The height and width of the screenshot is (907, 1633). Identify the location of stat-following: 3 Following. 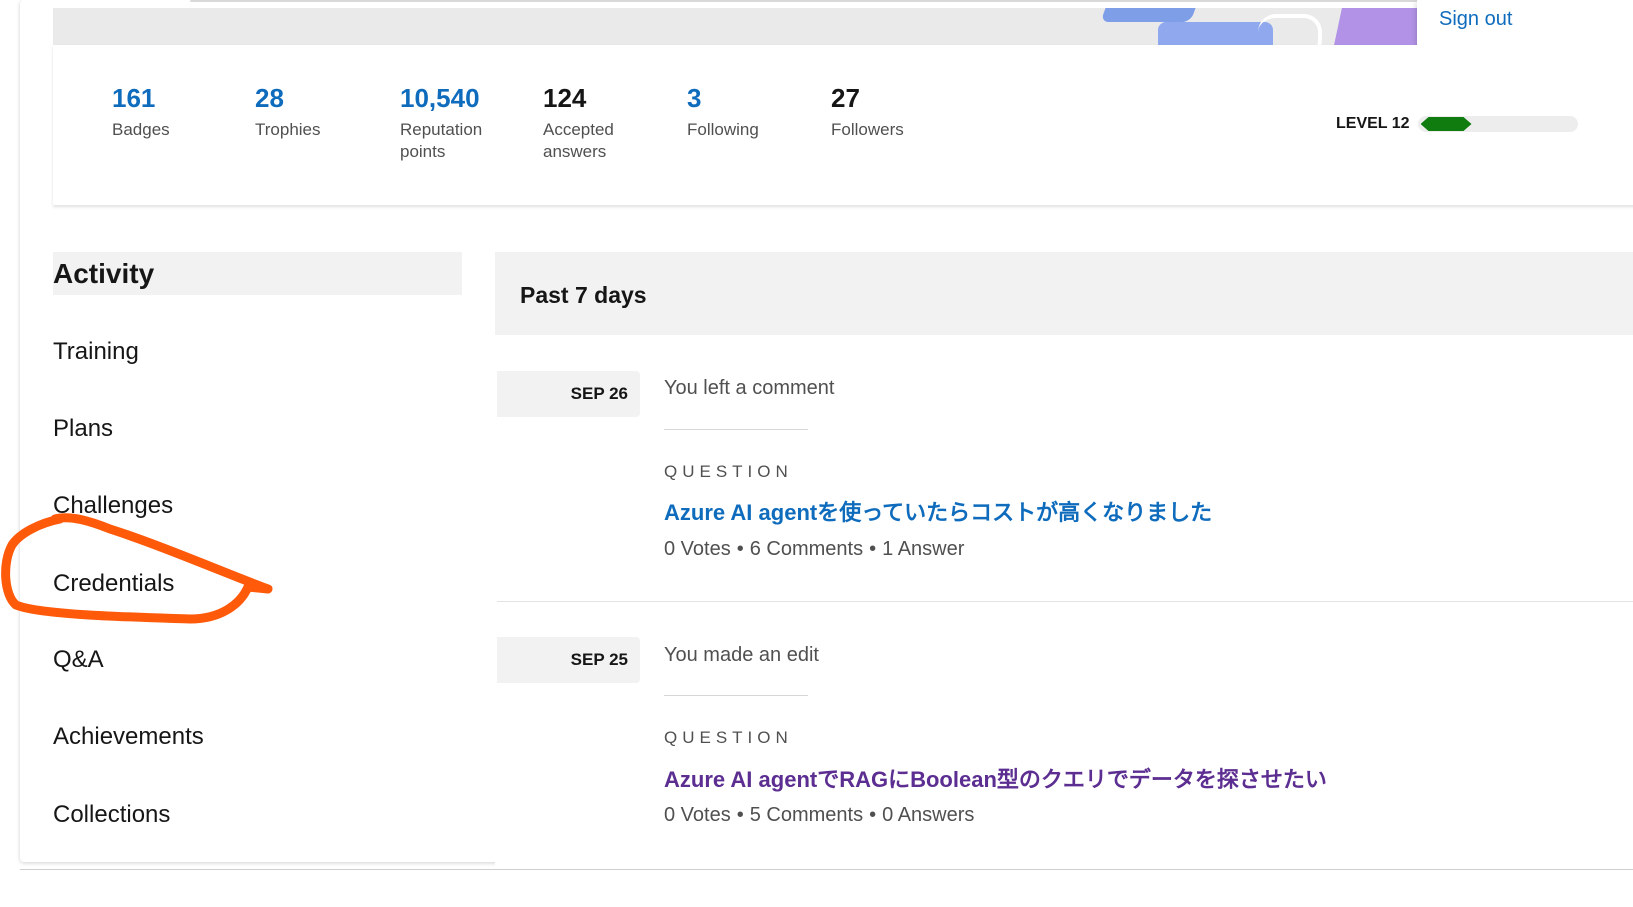
(742, 111).